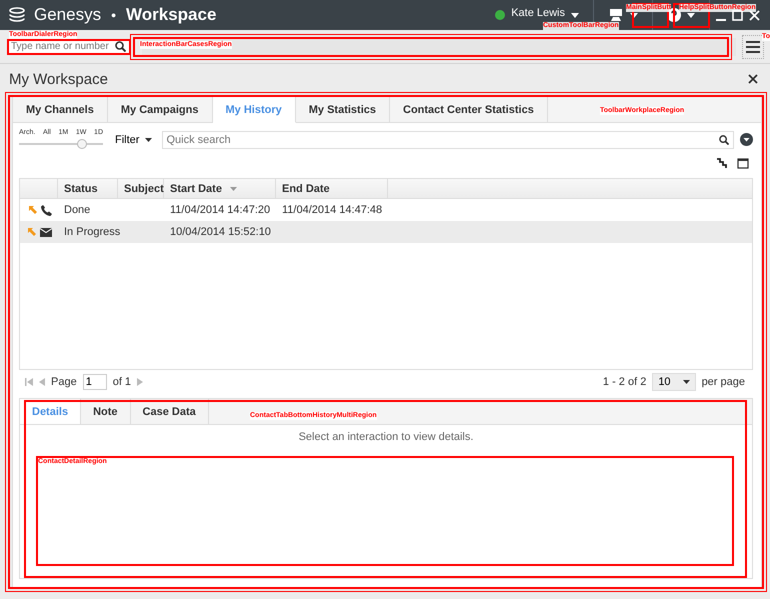 This screenshot has height=599, width=770. What do you see at coordinates (538, 13) in the screenshot?
I see `user-menu: Kate Lewis` at bounding box center [538, 13].